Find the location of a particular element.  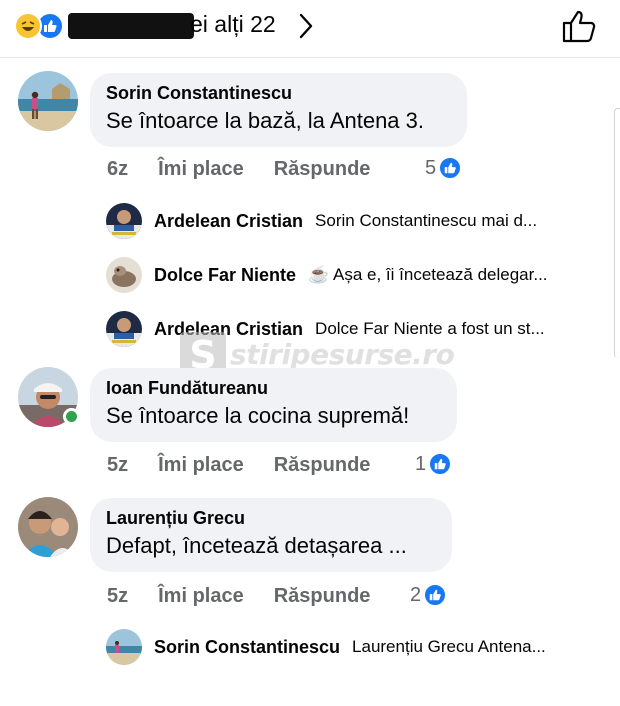

watermark-text: stiripesurse.ro is located at coordinates (342, 354).